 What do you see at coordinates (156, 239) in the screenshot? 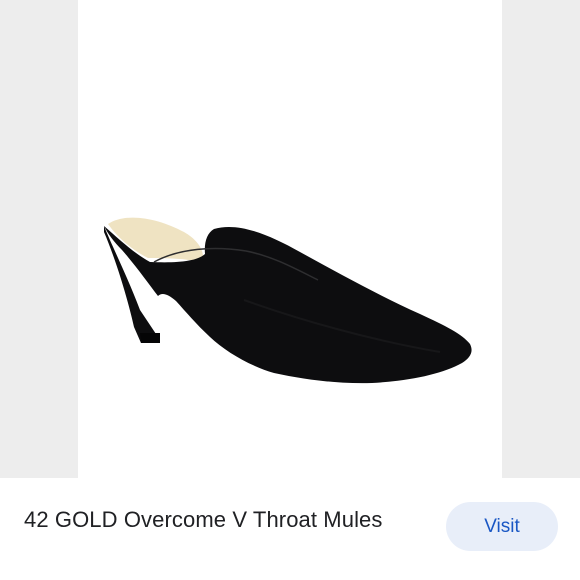
I see `shoe-lining` at bounding box center [156, 239].